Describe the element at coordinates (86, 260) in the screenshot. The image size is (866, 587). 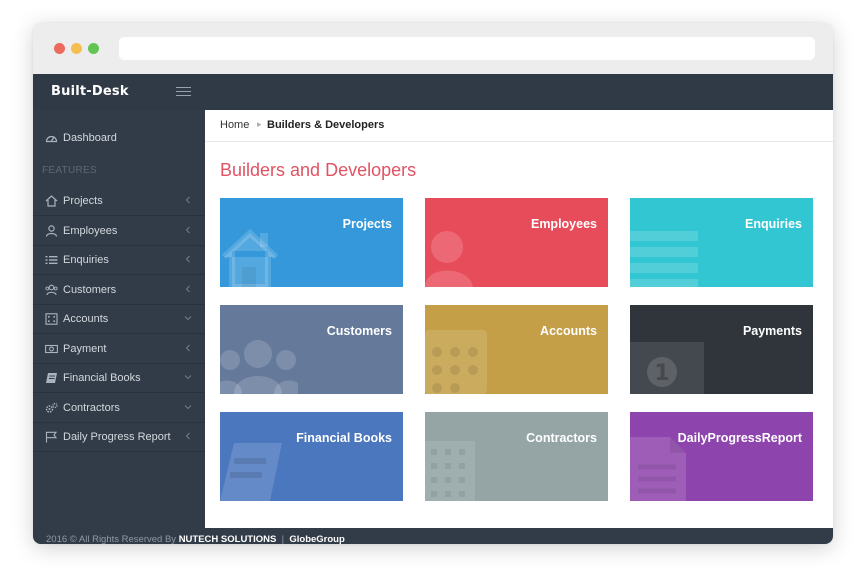
I see `sidebar-item-label: Enquiries` at that location.